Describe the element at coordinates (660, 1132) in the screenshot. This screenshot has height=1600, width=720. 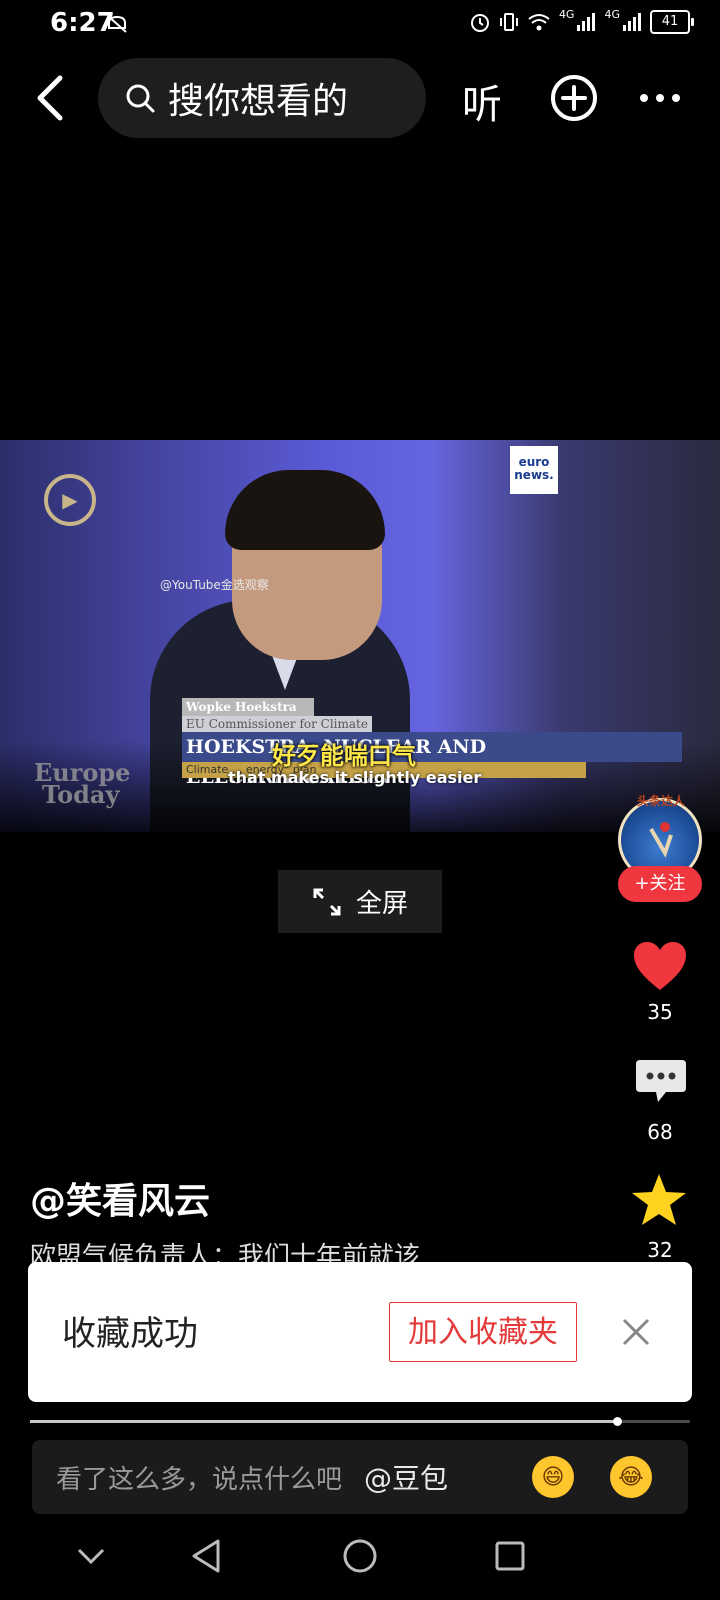
I see `comment-count: 68` at that location.